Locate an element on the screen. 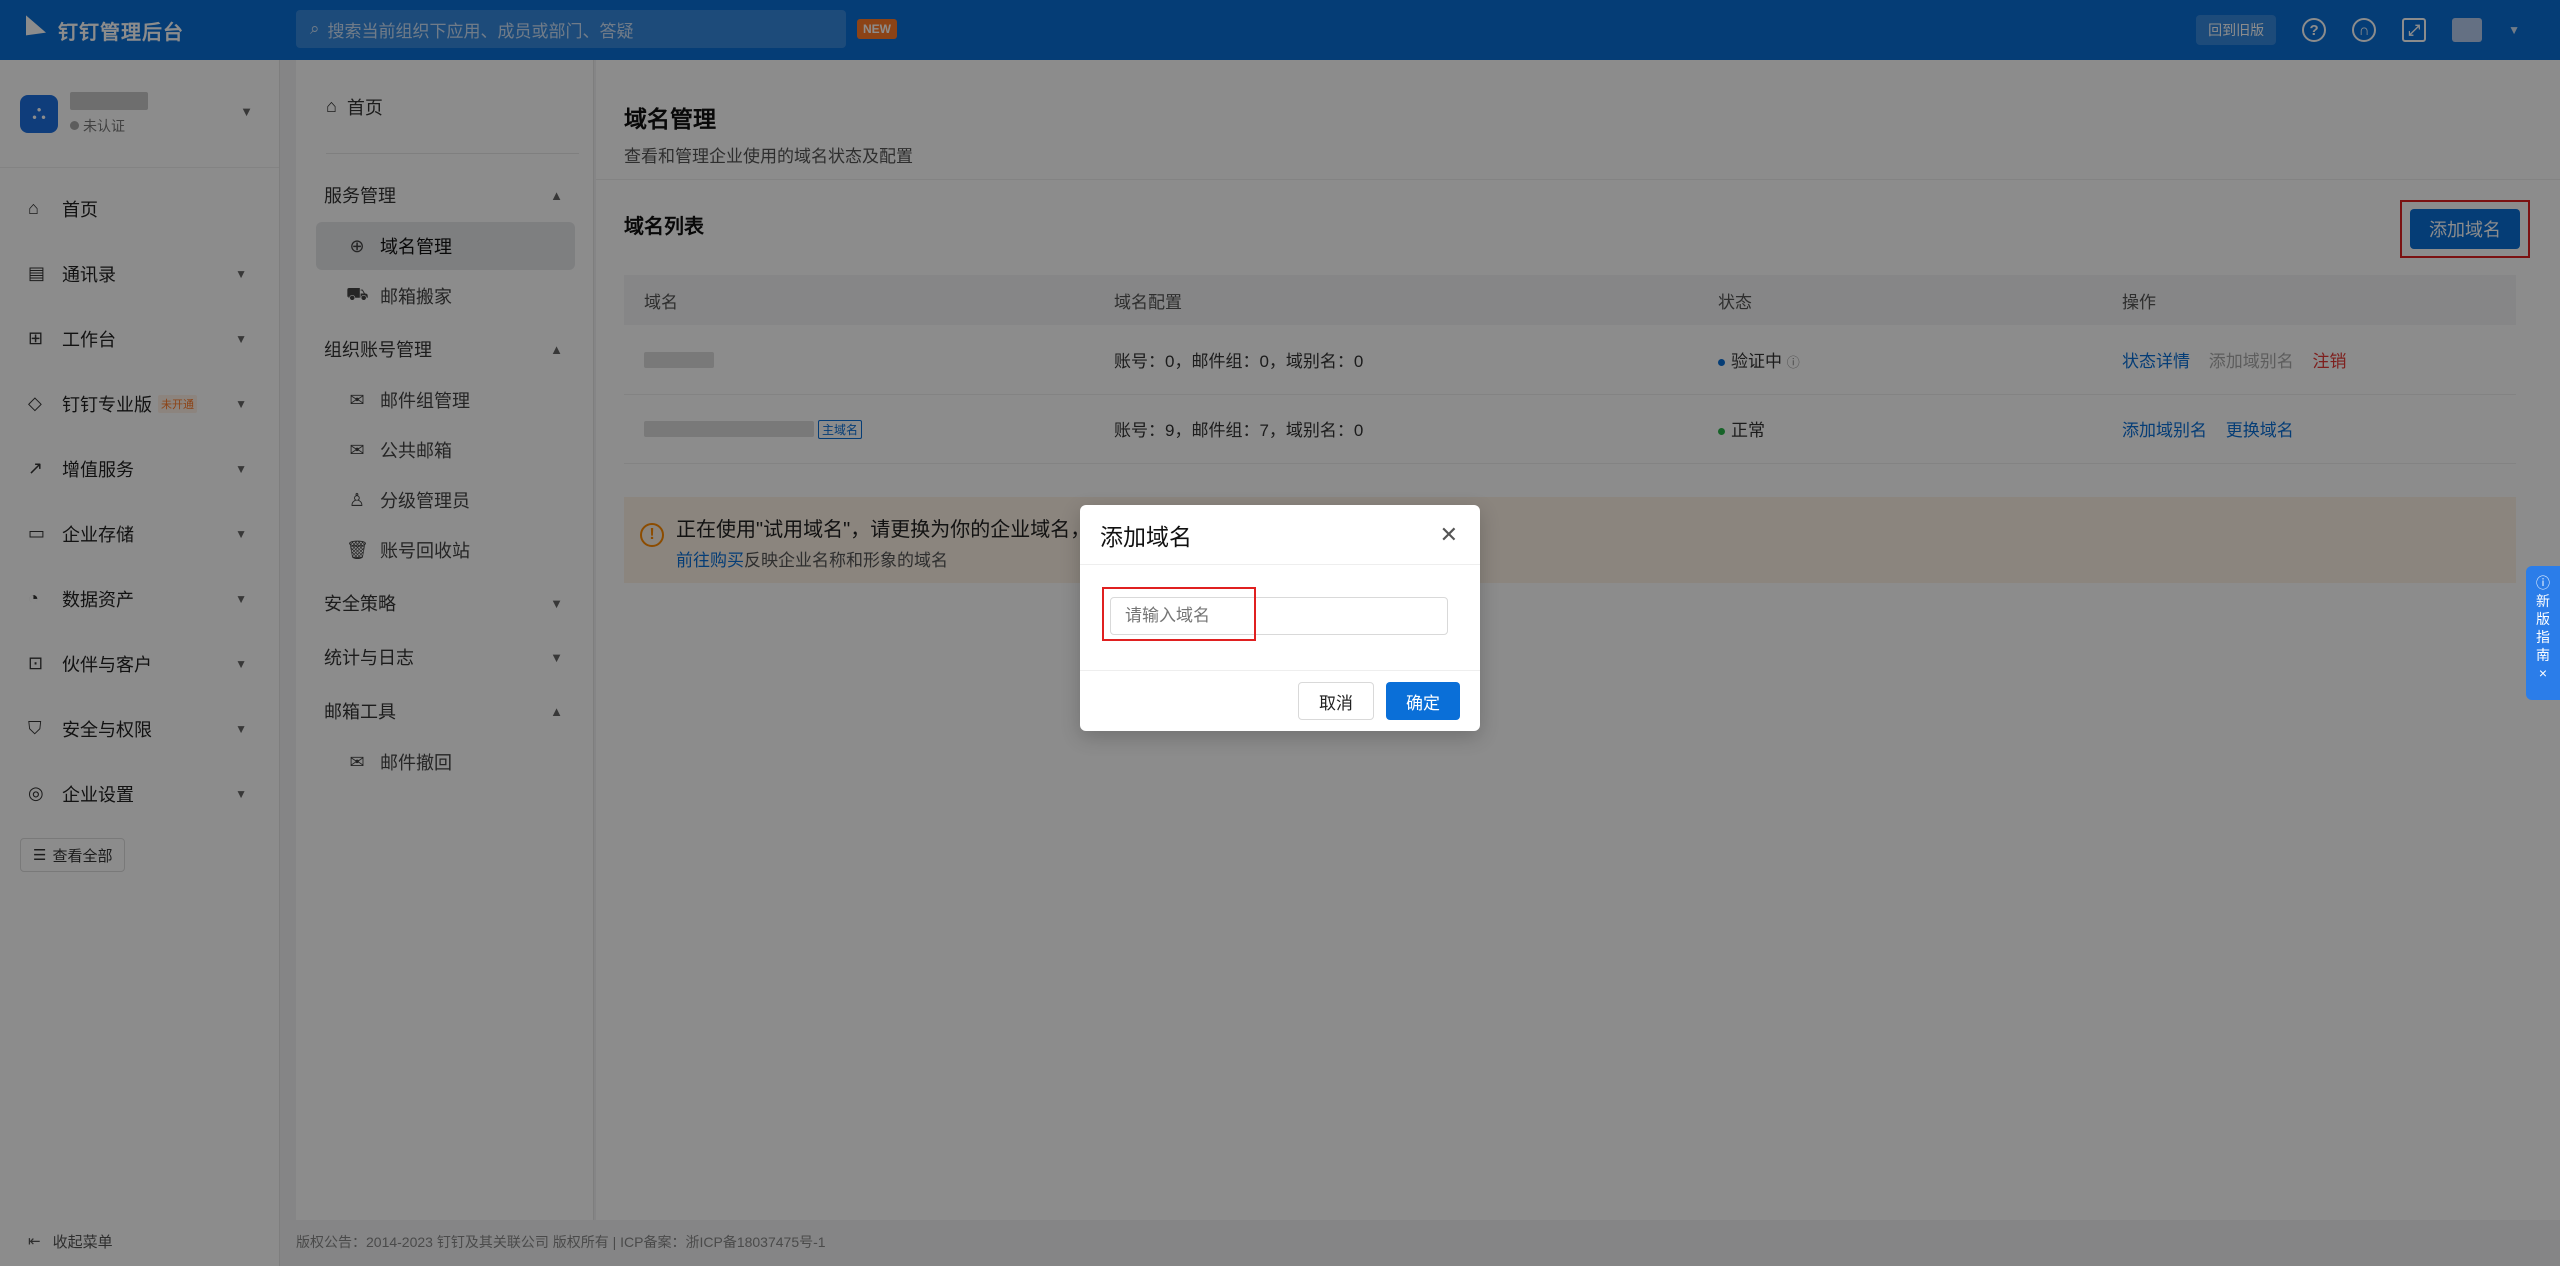 The image size is (2560, 1266). new-guide-tab: ⓘ 新 版 指 南 × is located at coordinates (2543, 633).